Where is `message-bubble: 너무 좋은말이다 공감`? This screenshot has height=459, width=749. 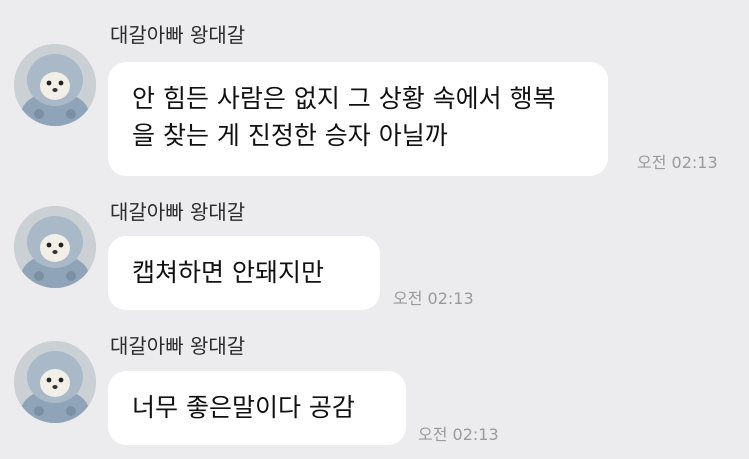
message-bubble: 너무 좋은말이다 공감 is located at coordinates (257, 408).